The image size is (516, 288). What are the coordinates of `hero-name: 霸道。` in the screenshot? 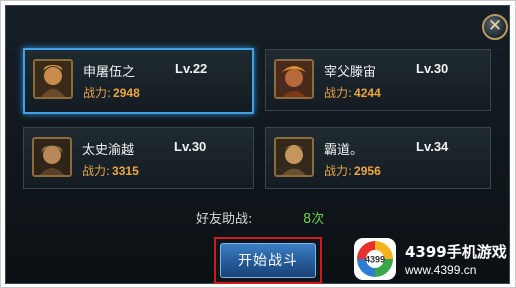 It's located at (344, 150).